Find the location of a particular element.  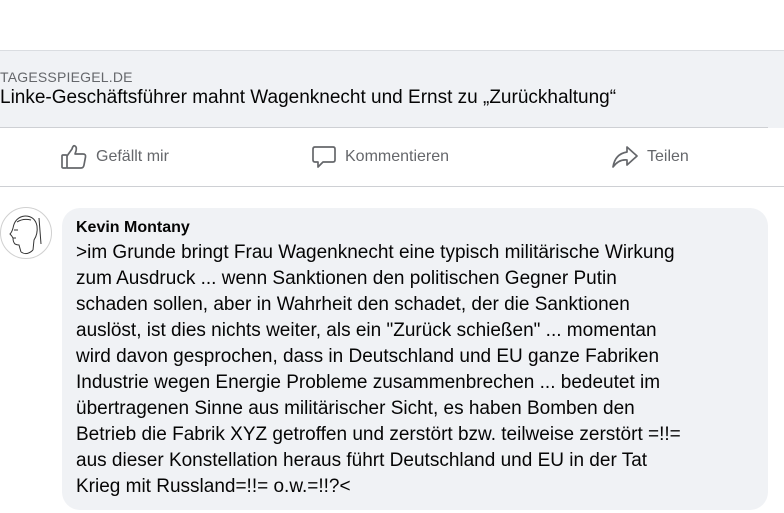

action-bar: Gefällt mir Kommentieren Teilen is located at coordinates (392, 157).